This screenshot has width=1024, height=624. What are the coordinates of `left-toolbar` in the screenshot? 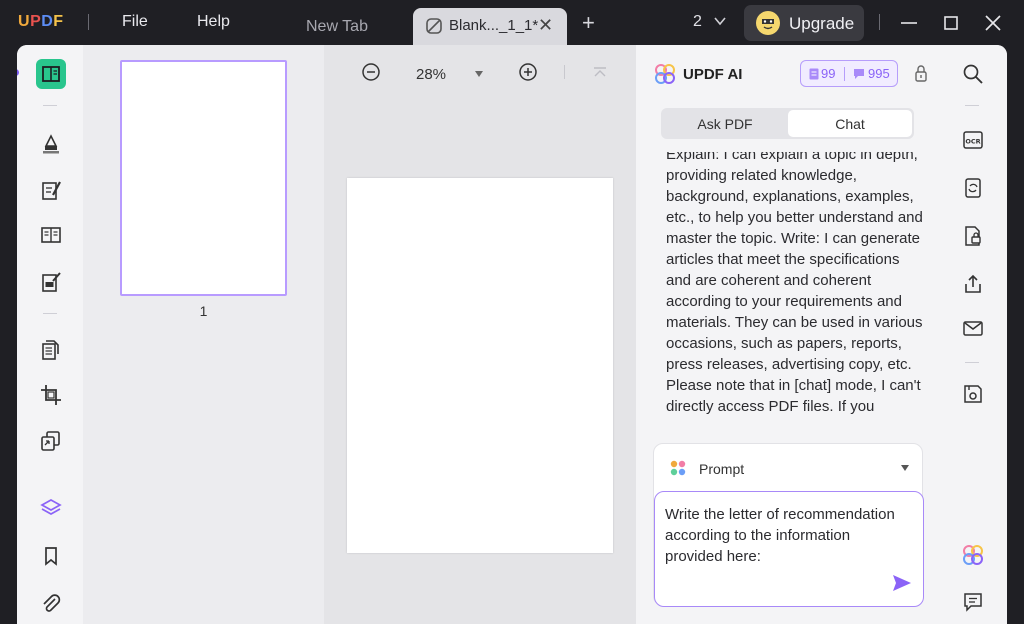 It's located at (50, 334).